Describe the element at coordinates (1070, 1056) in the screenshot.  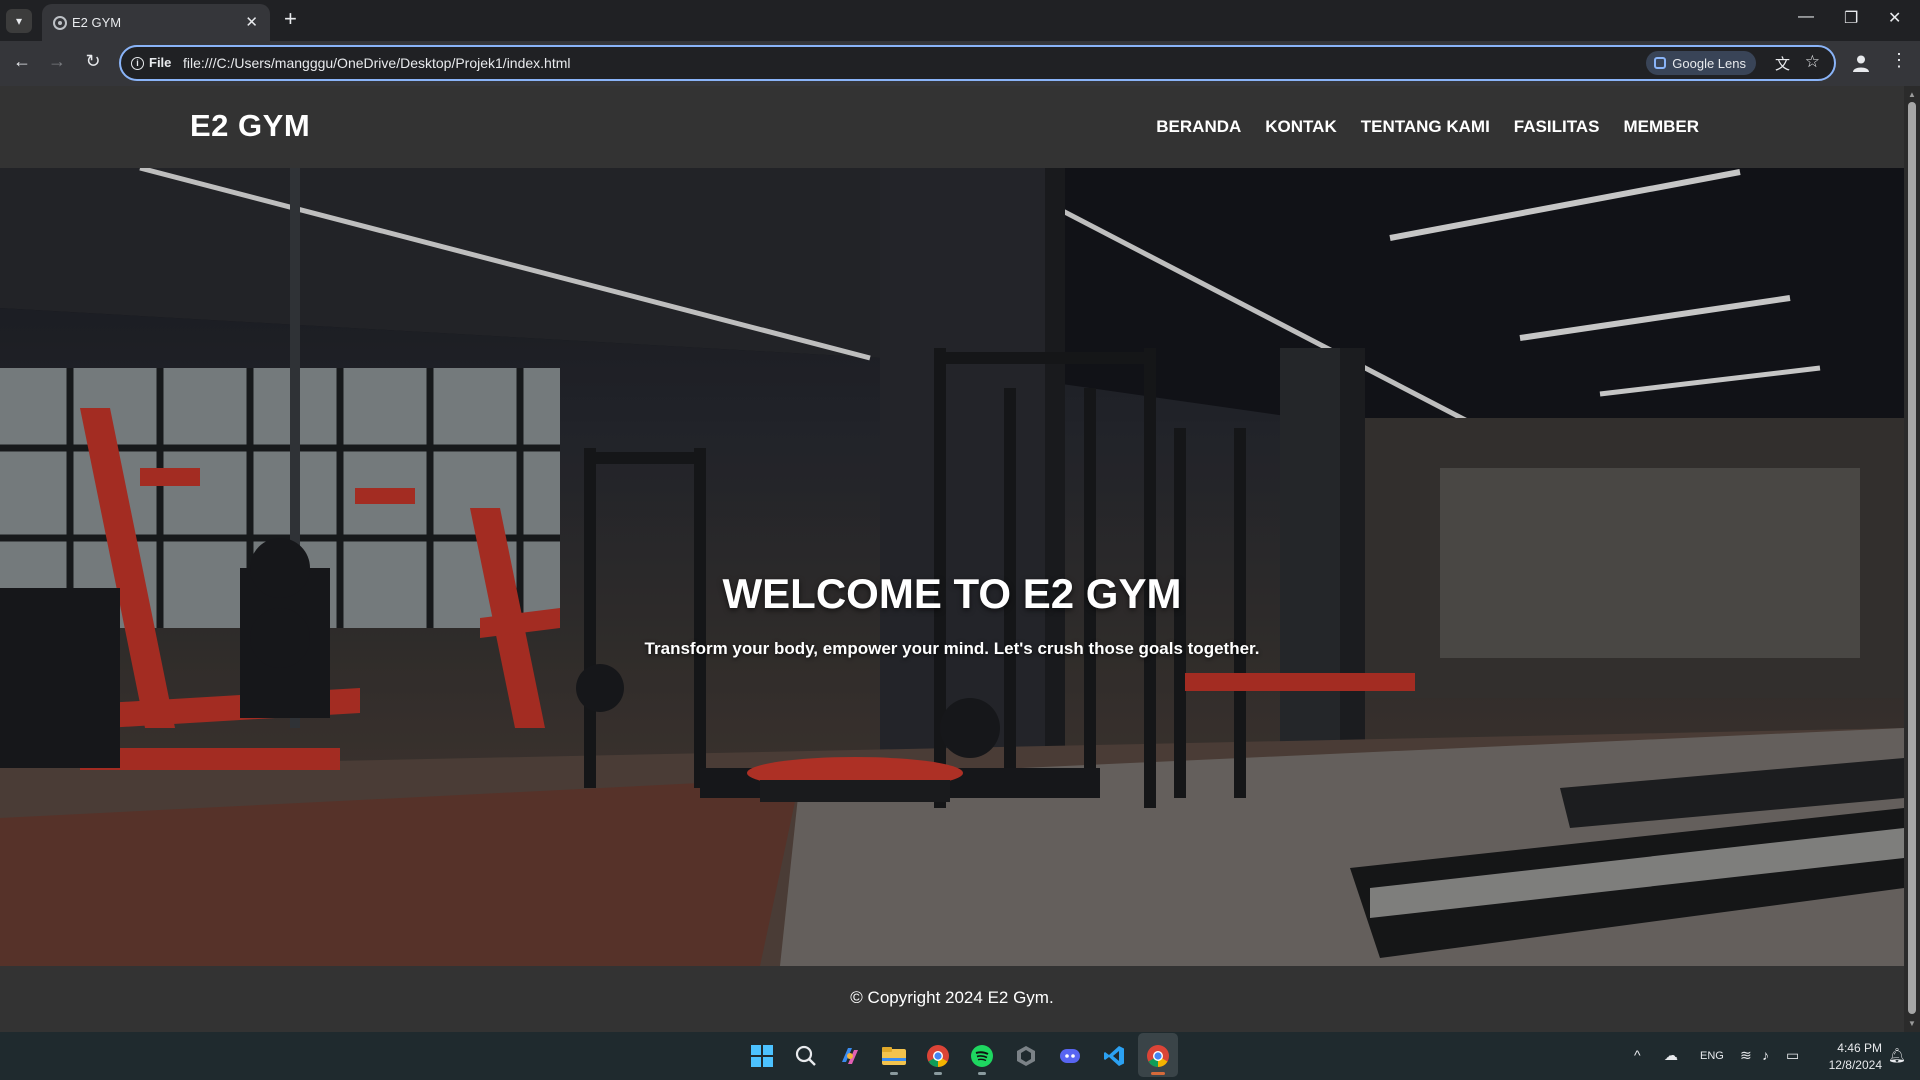
I see `discord-icon` at that location.